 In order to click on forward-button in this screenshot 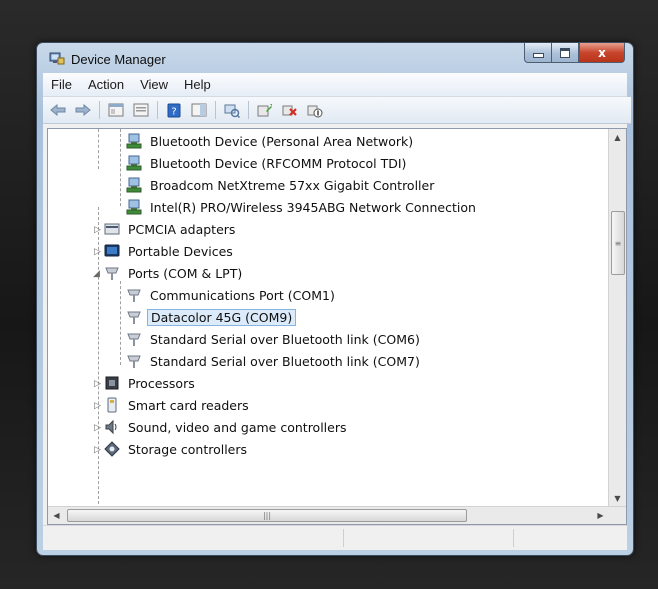, I will do `click(83, 110)`.